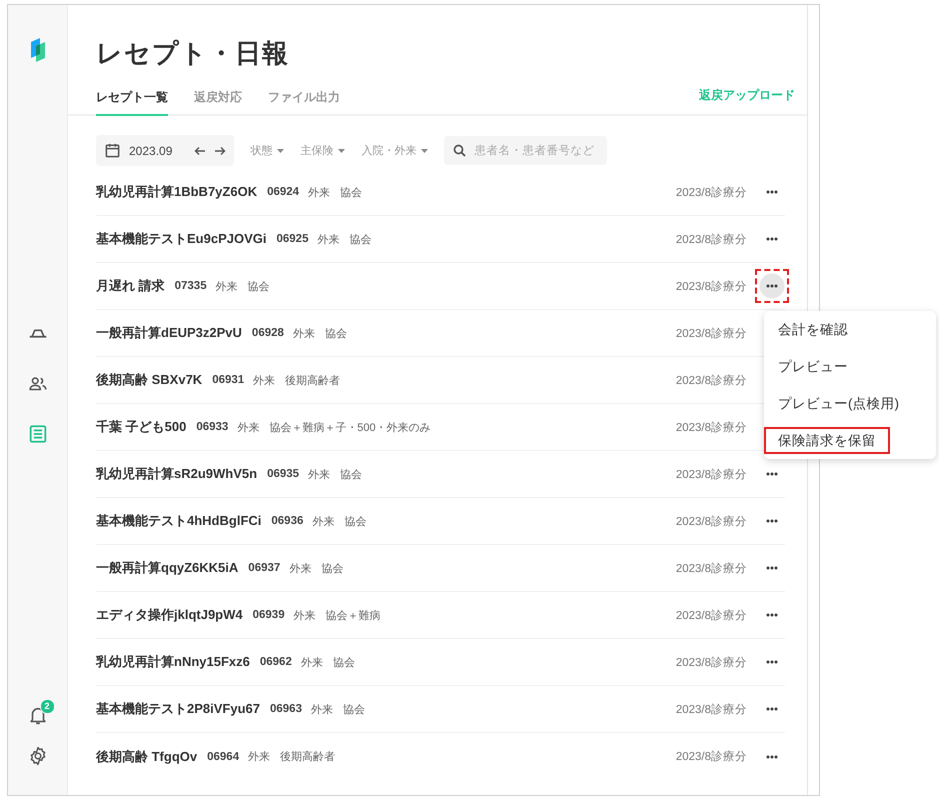 The image size is (939, 797). I want to click on patient-name: 基本機能テスト2P8iVFyu67, so click(178, 709).